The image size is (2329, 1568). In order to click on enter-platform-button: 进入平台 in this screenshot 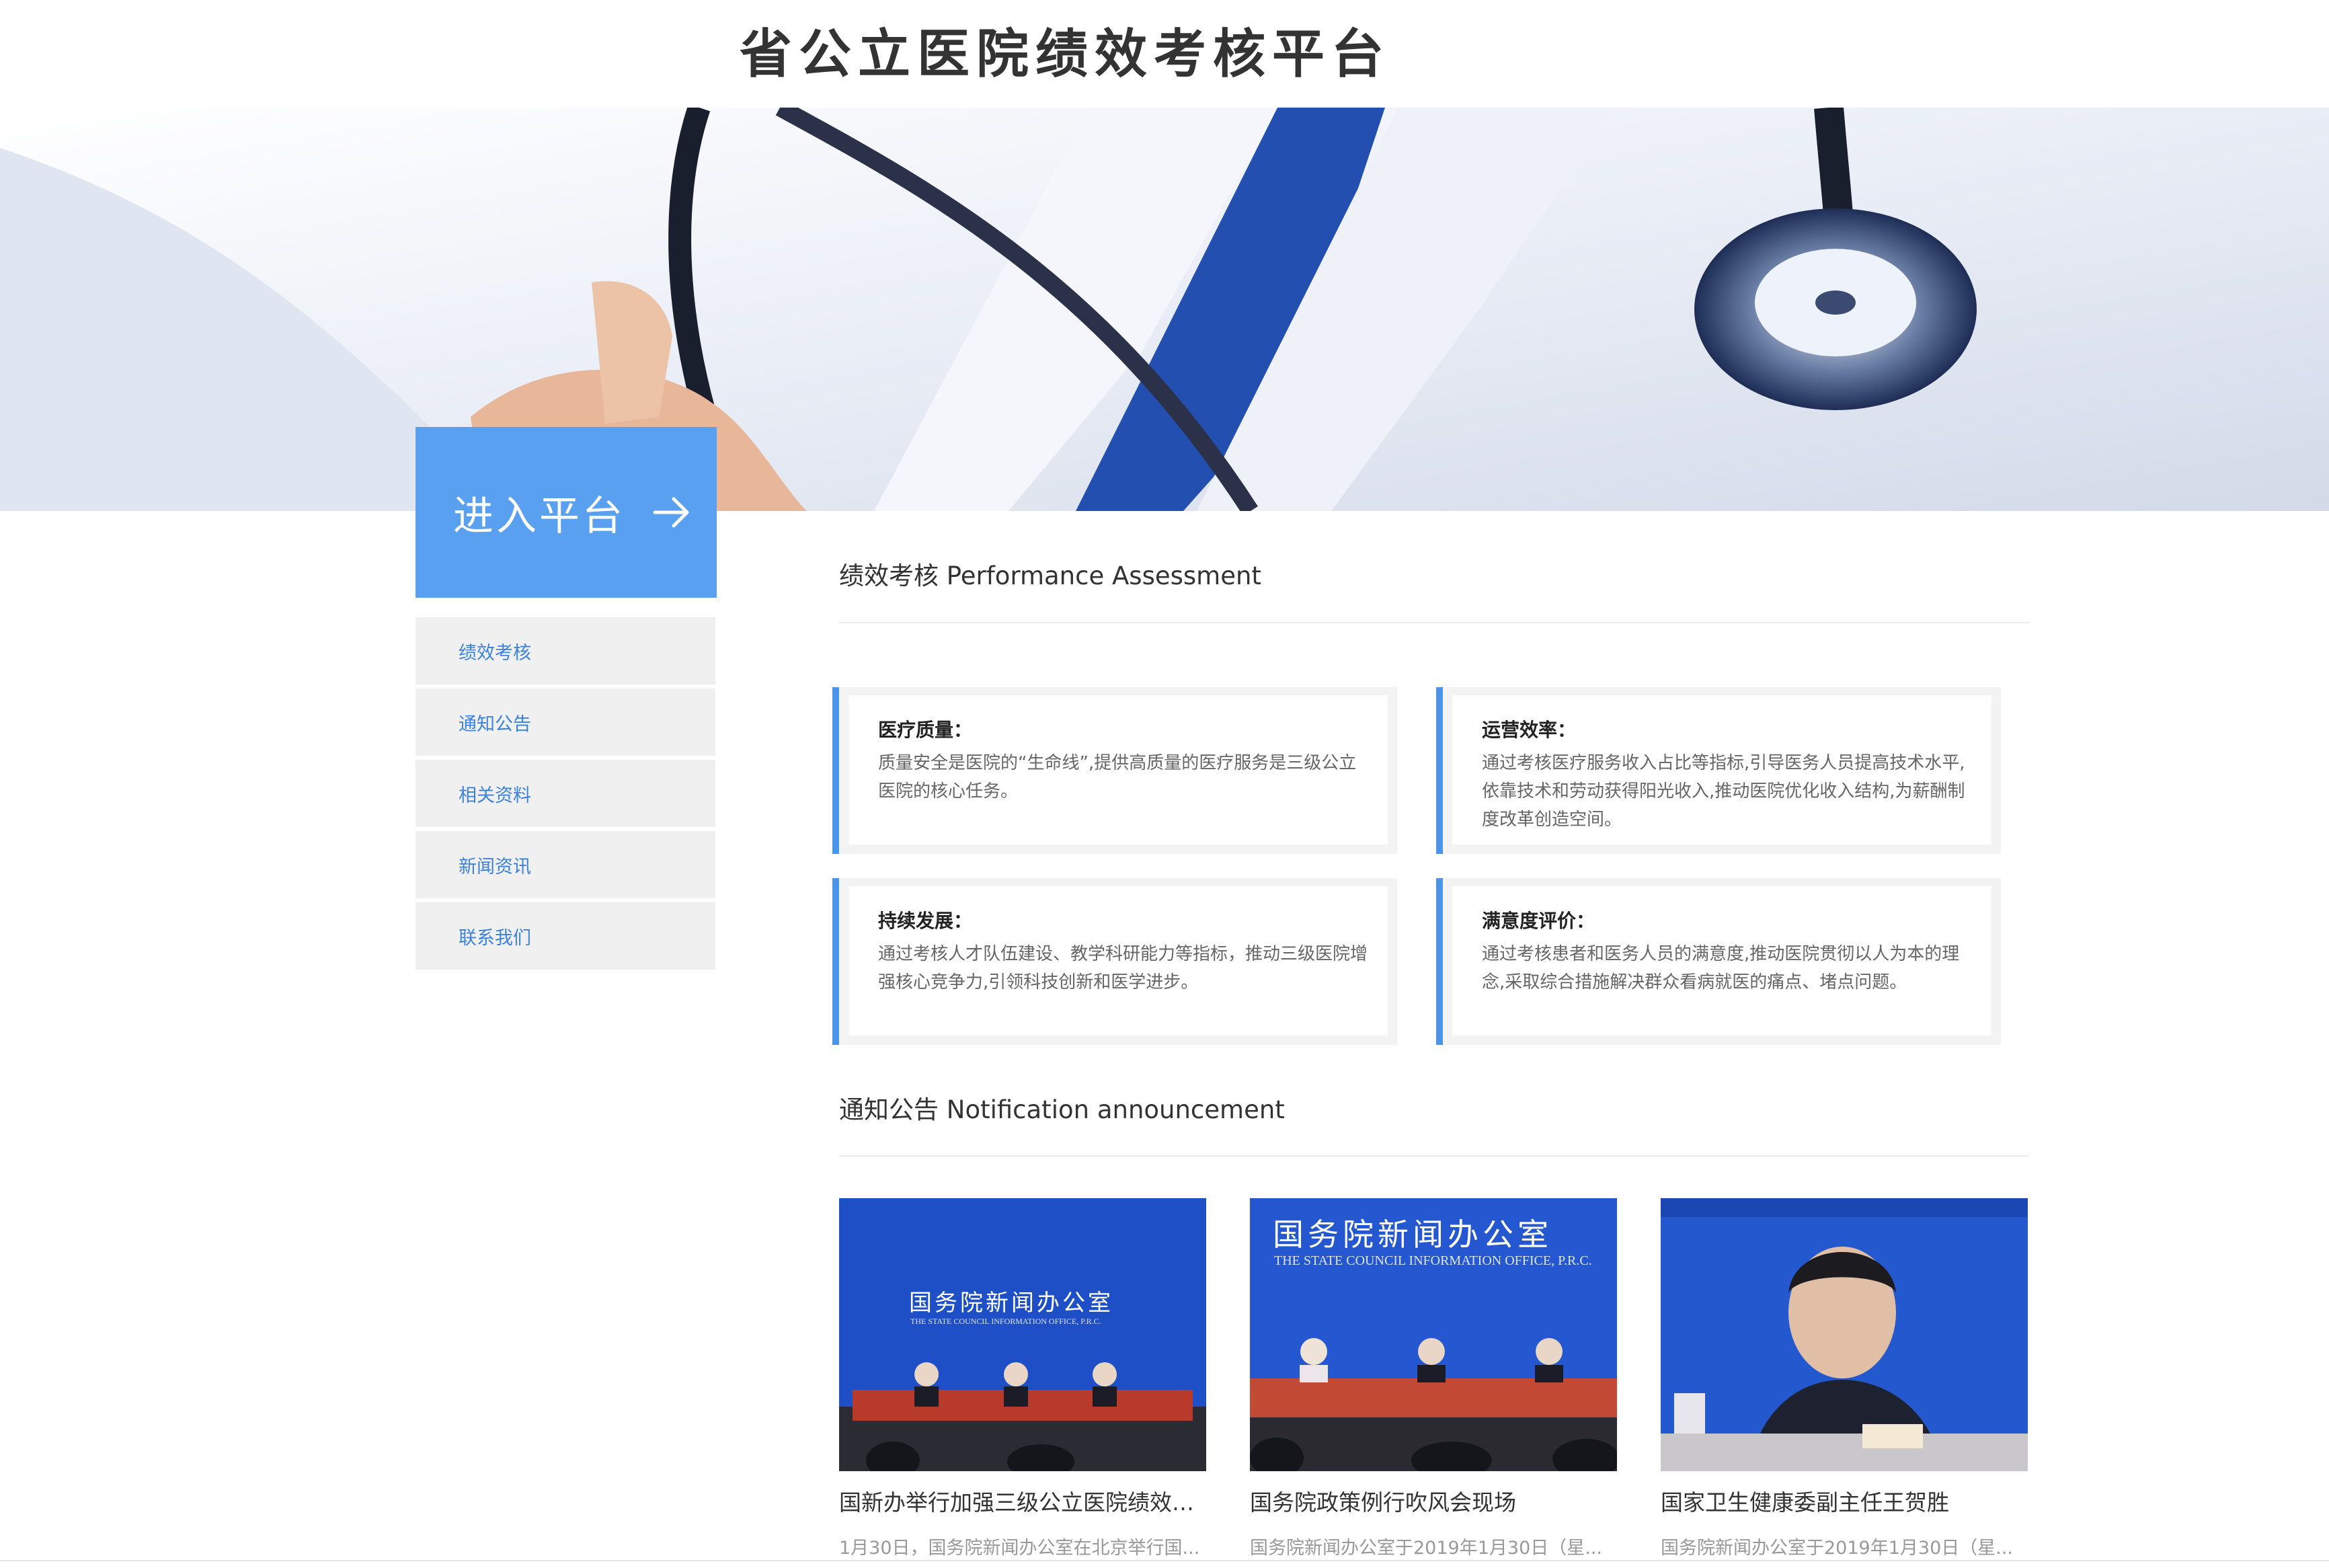, I will do `click(566, 512)`.